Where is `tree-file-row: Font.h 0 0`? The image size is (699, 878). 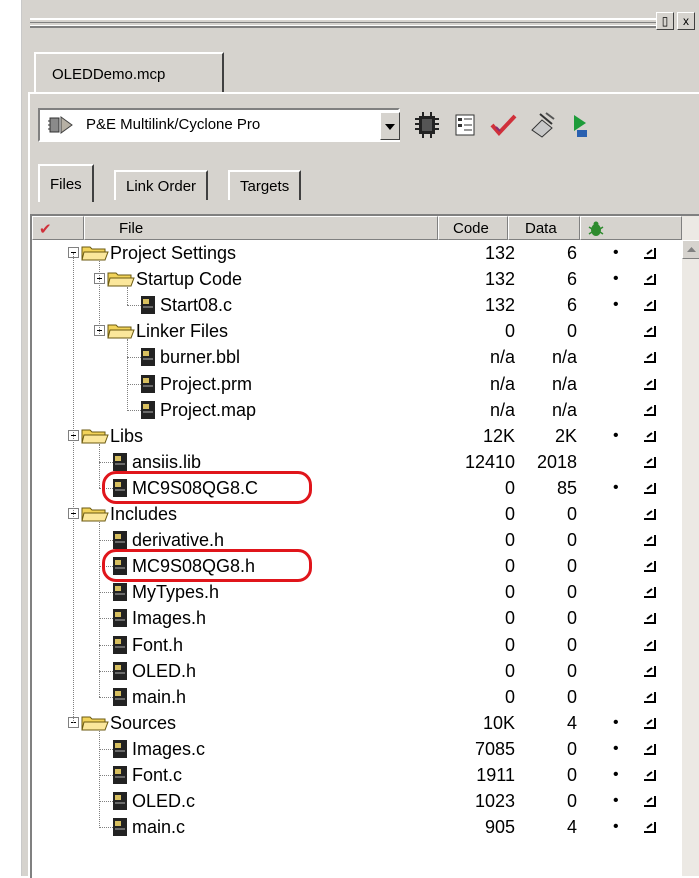 tree-file-row: Font.h 0 0 is located at coordinates (357, 645).